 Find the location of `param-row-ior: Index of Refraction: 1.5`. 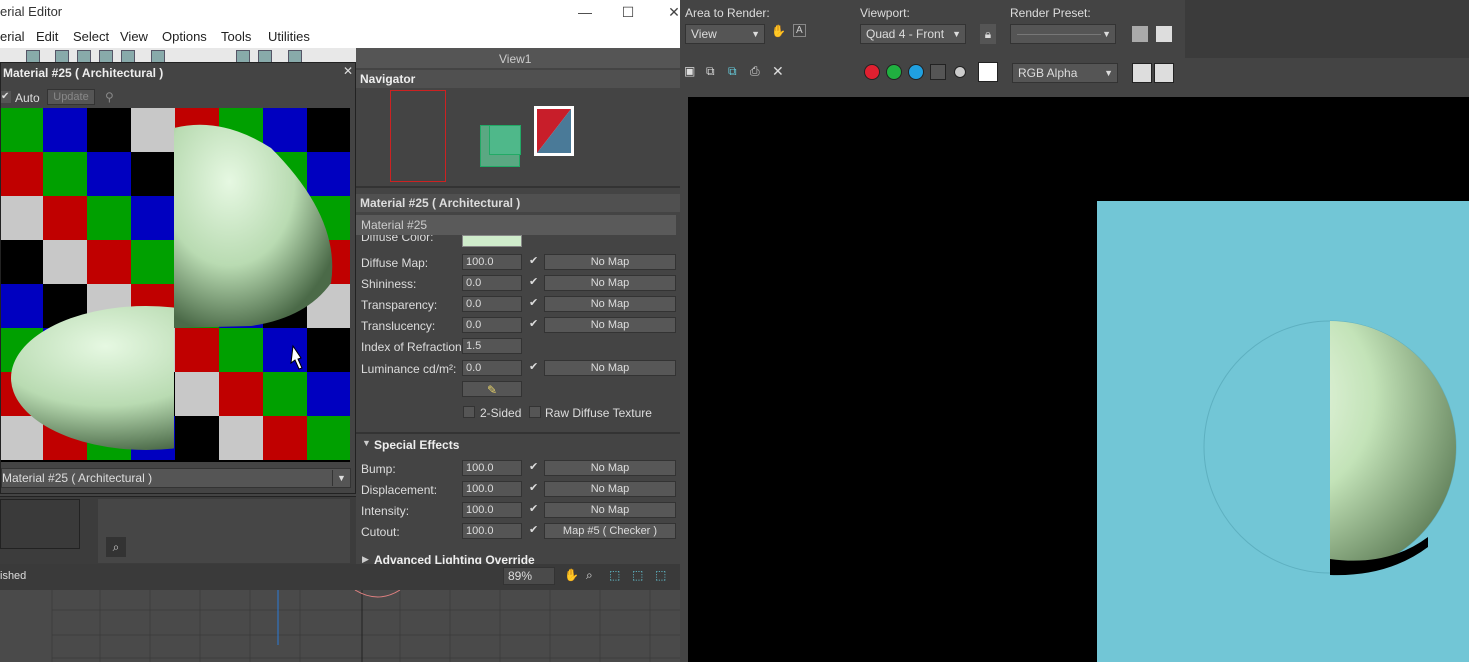

param-row-ior: Index of Refraction: 1.5 is located at coordinates (518, 347).